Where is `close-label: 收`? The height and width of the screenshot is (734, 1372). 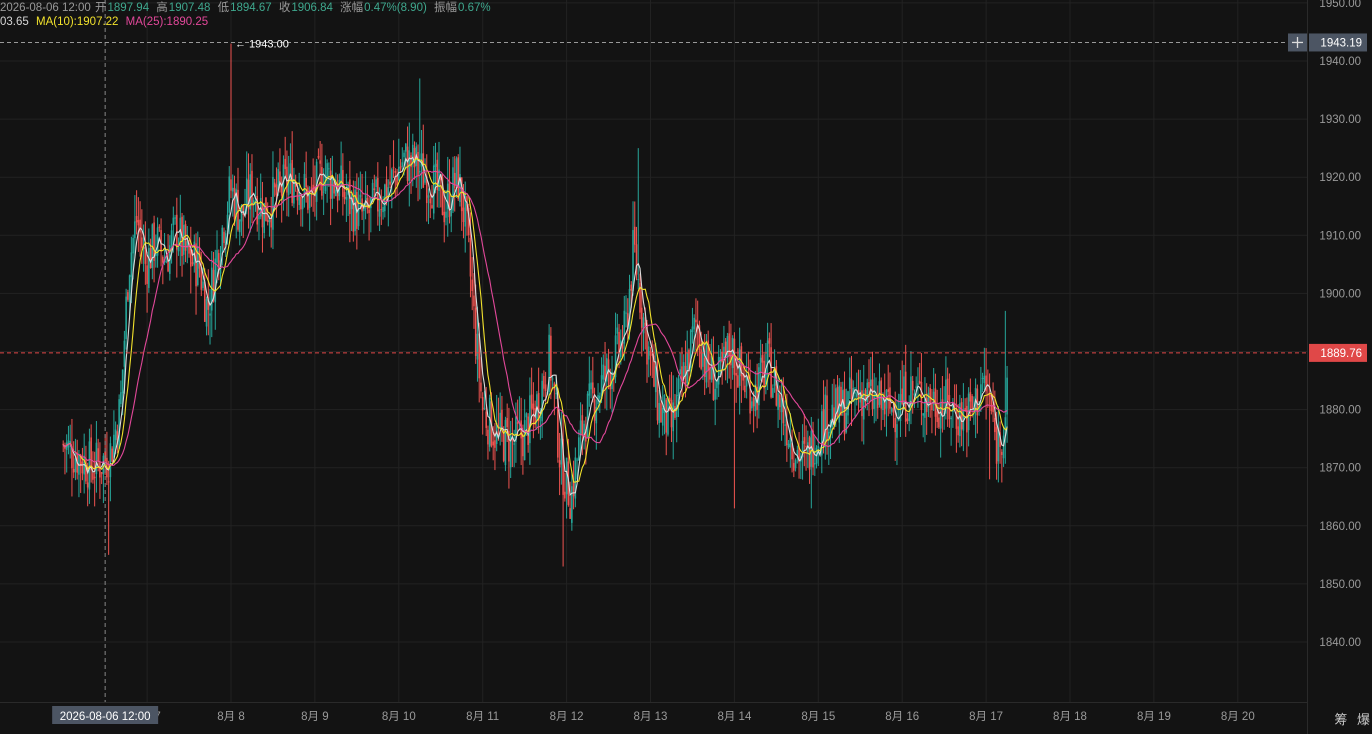
close-label: 收 is located at coordinates (284, 8).